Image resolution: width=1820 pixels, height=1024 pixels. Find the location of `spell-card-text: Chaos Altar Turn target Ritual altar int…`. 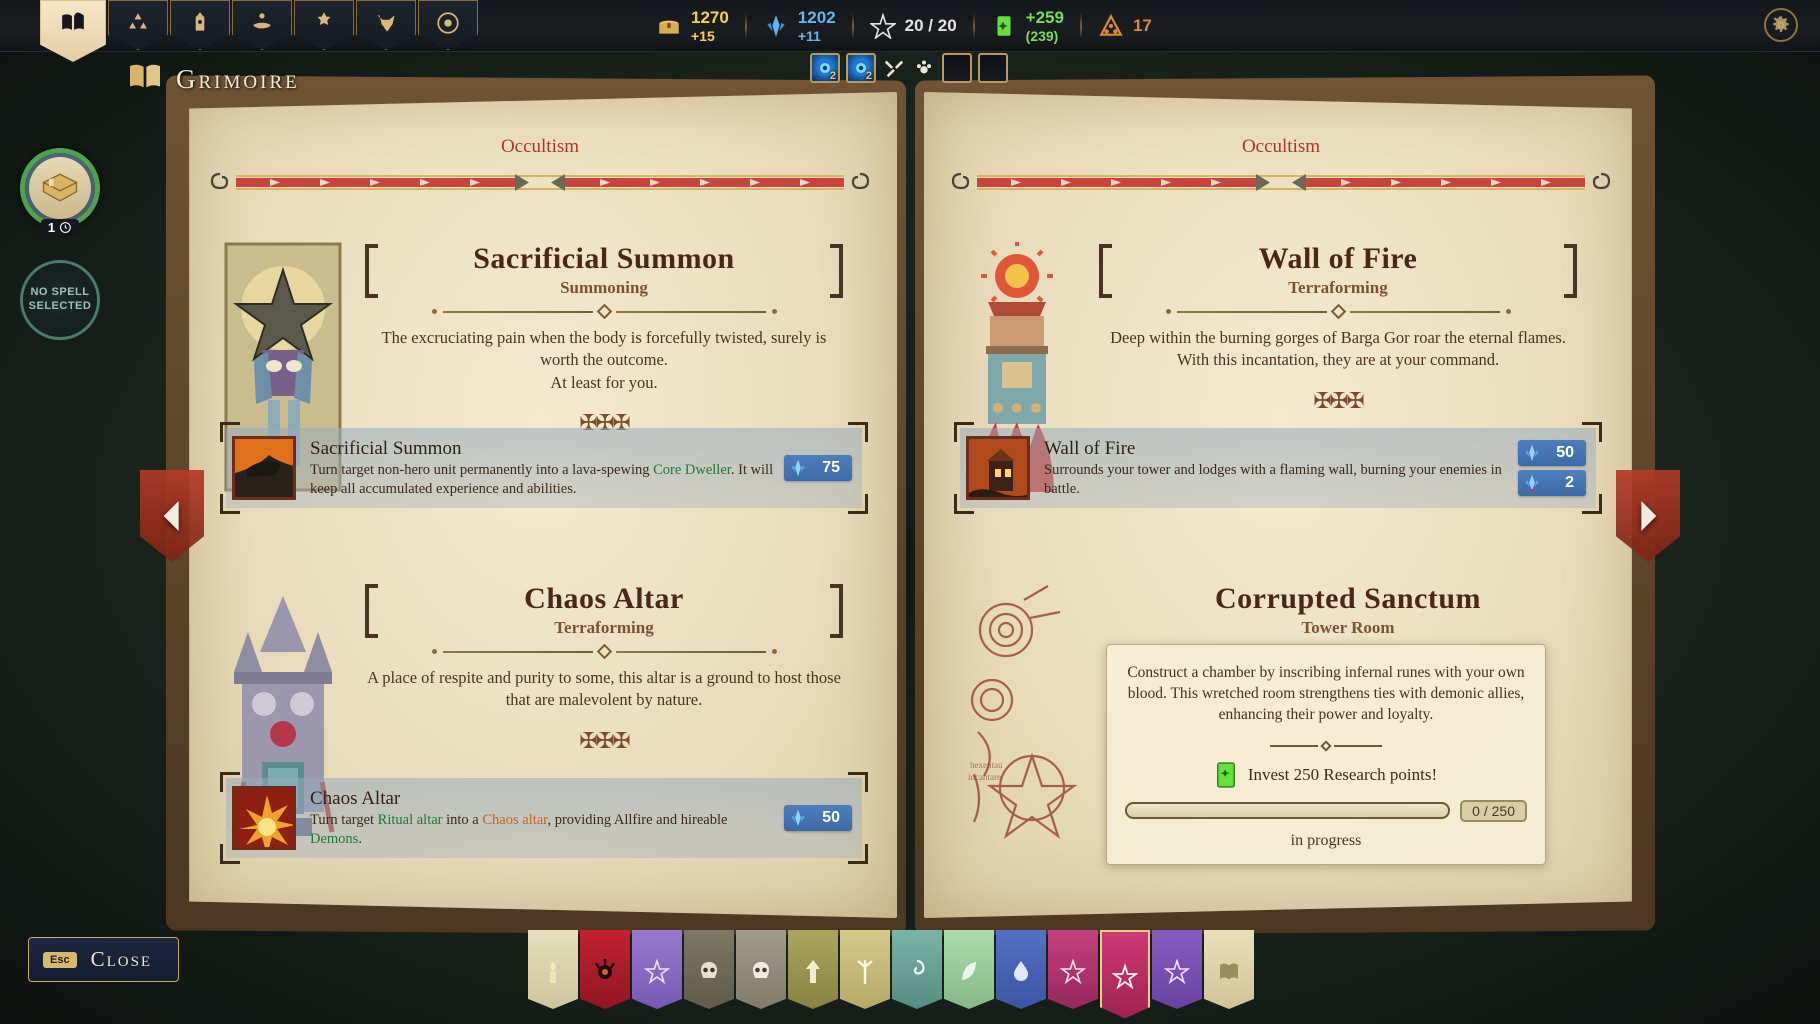

spell-card-text: Chaos Altar Turn target Ritual altar int… is located at coordinates (540, 817).